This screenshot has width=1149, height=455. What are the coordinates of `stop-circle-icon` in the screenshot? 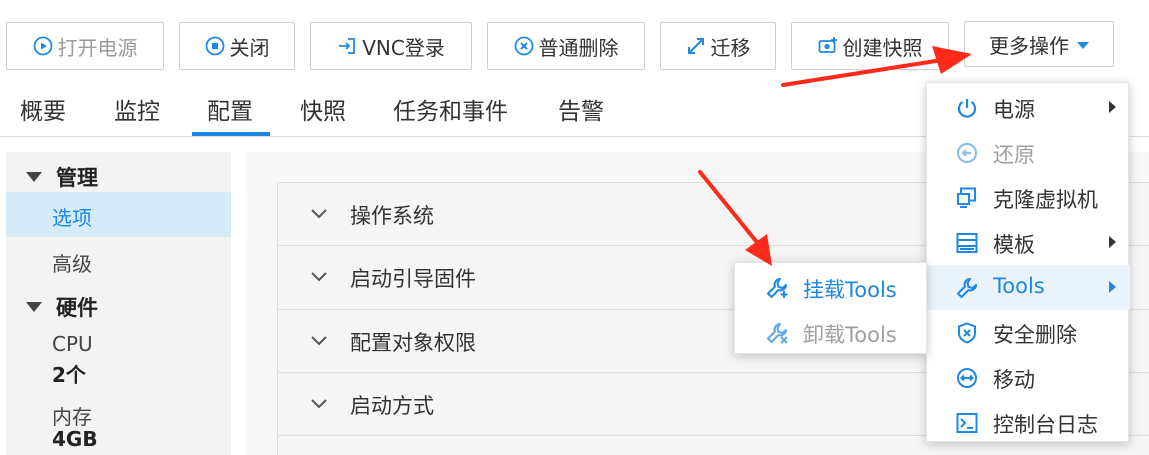 It's located at (215, 46).